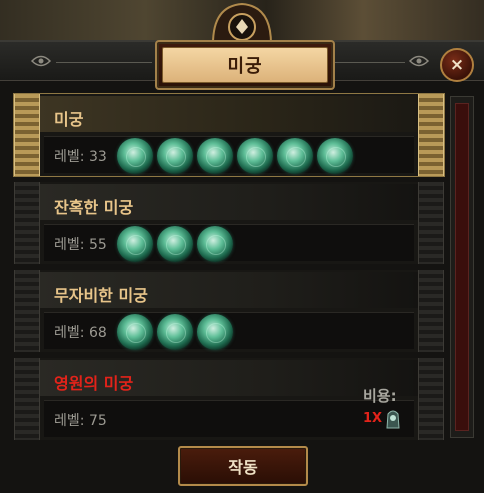 This screenshot has height=493, width=484. I want to click on window-title-plaque: 미궁, so click(245, 65).